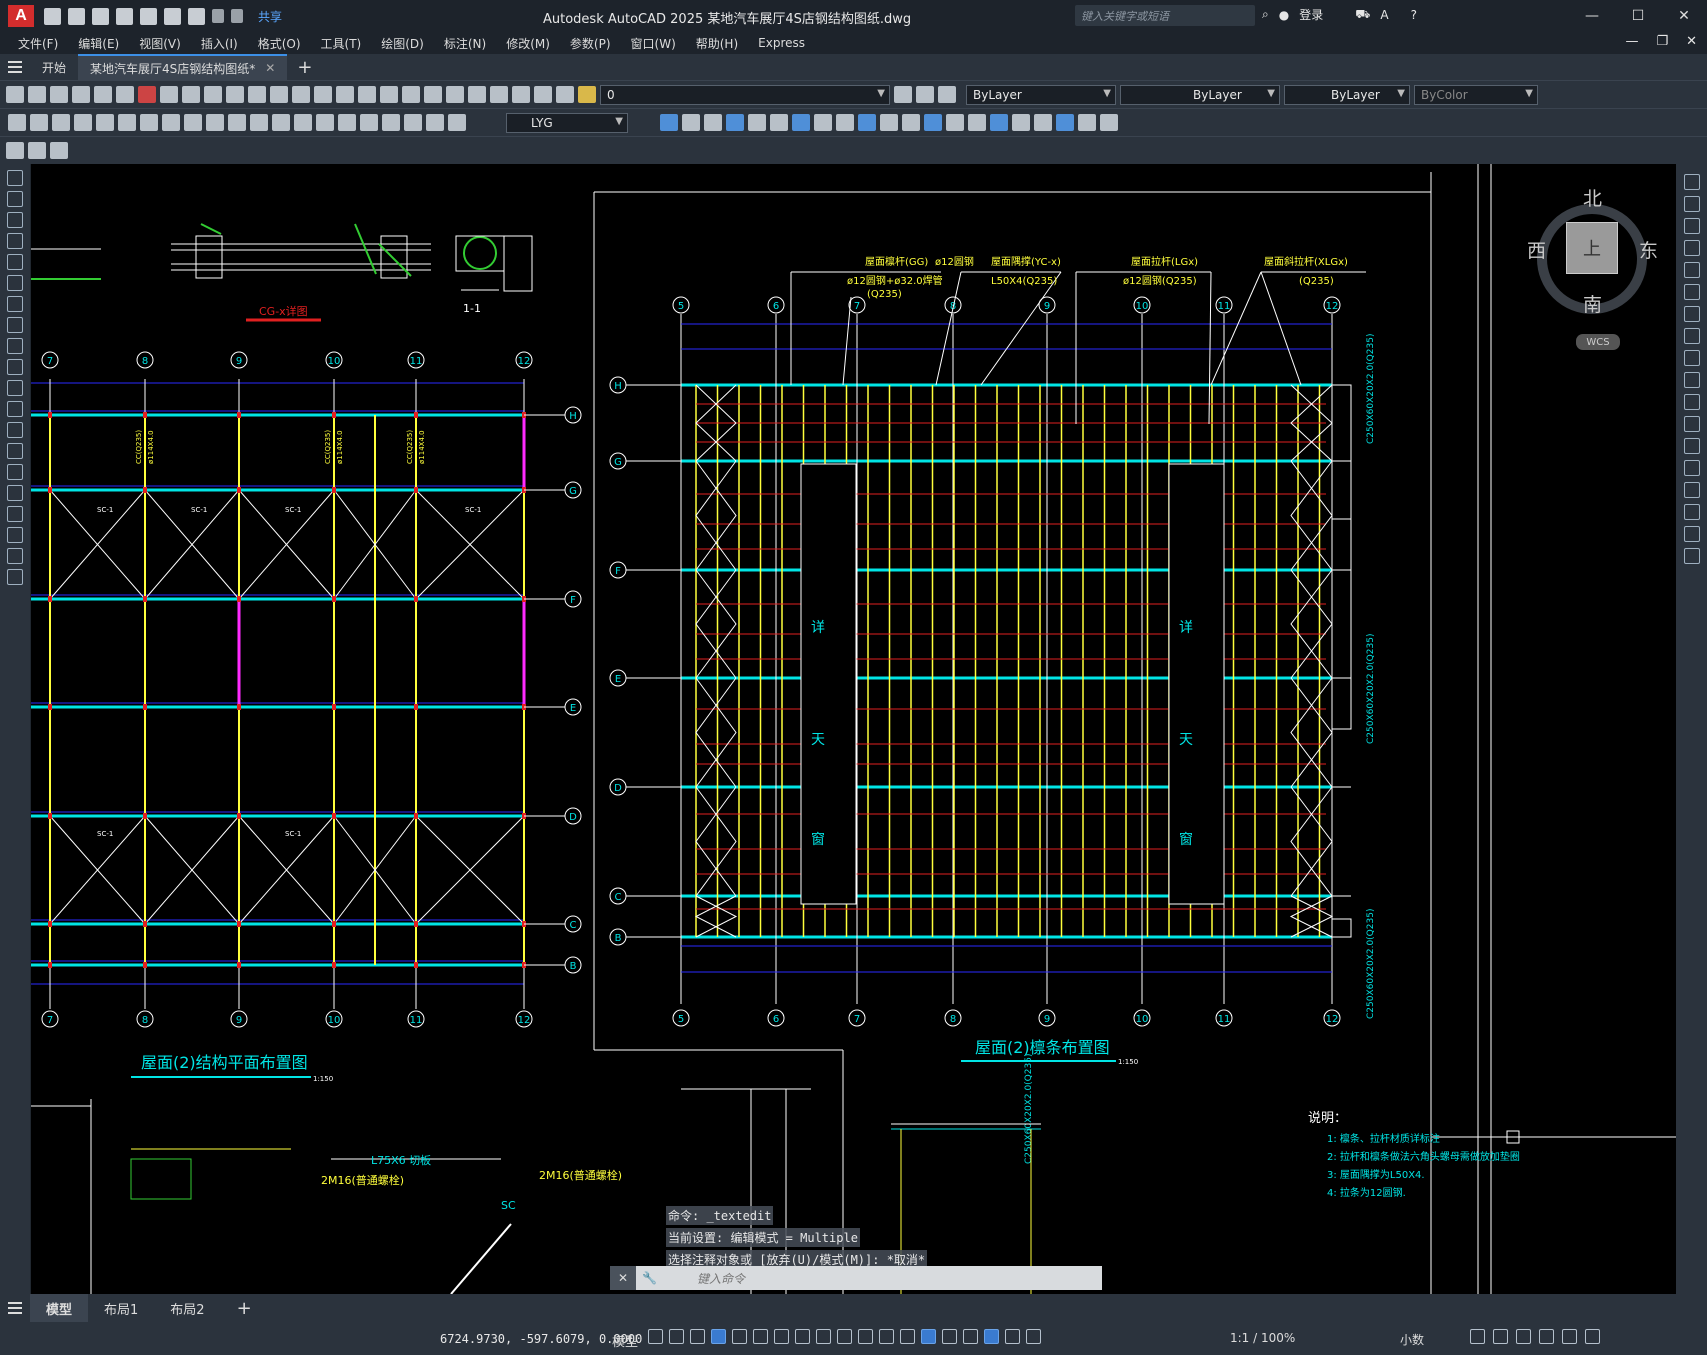  Describe the element at coordinates (543, 94) in the screenshot. I see `help-toolbar-icon` at that location.